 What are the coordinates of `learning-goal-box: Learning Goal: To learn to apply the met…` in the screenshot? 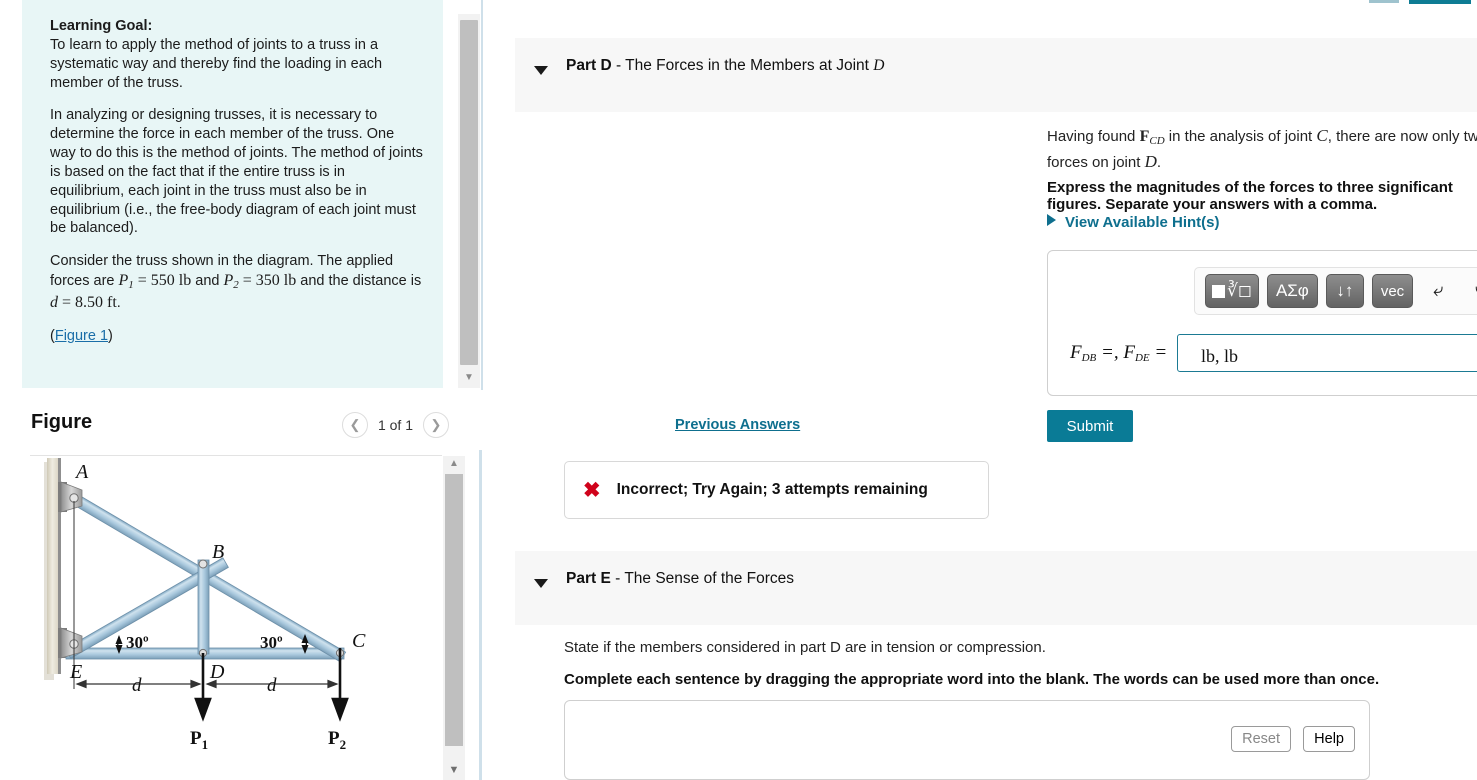 It's located at (232, 194).